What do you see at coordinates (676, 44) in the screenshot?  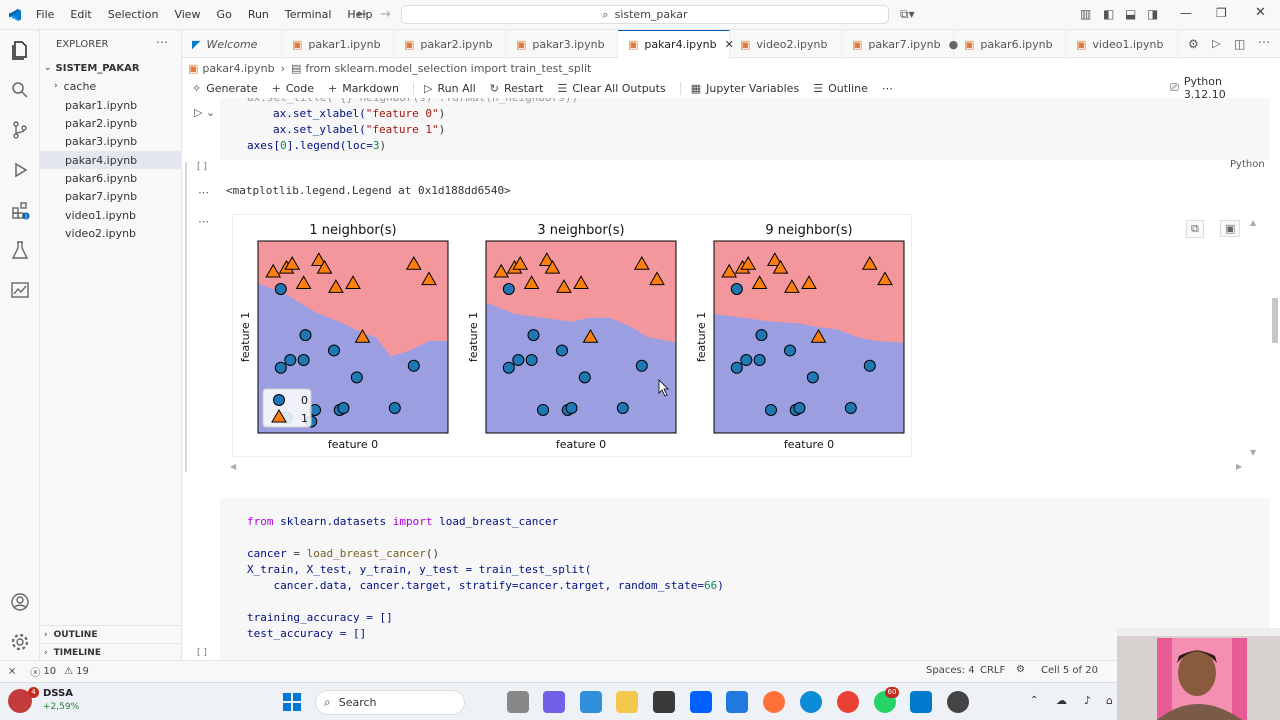 I see `tab-pakar4: ▣ pakar4.ipynb ✕` at bounding box center [676, 44].